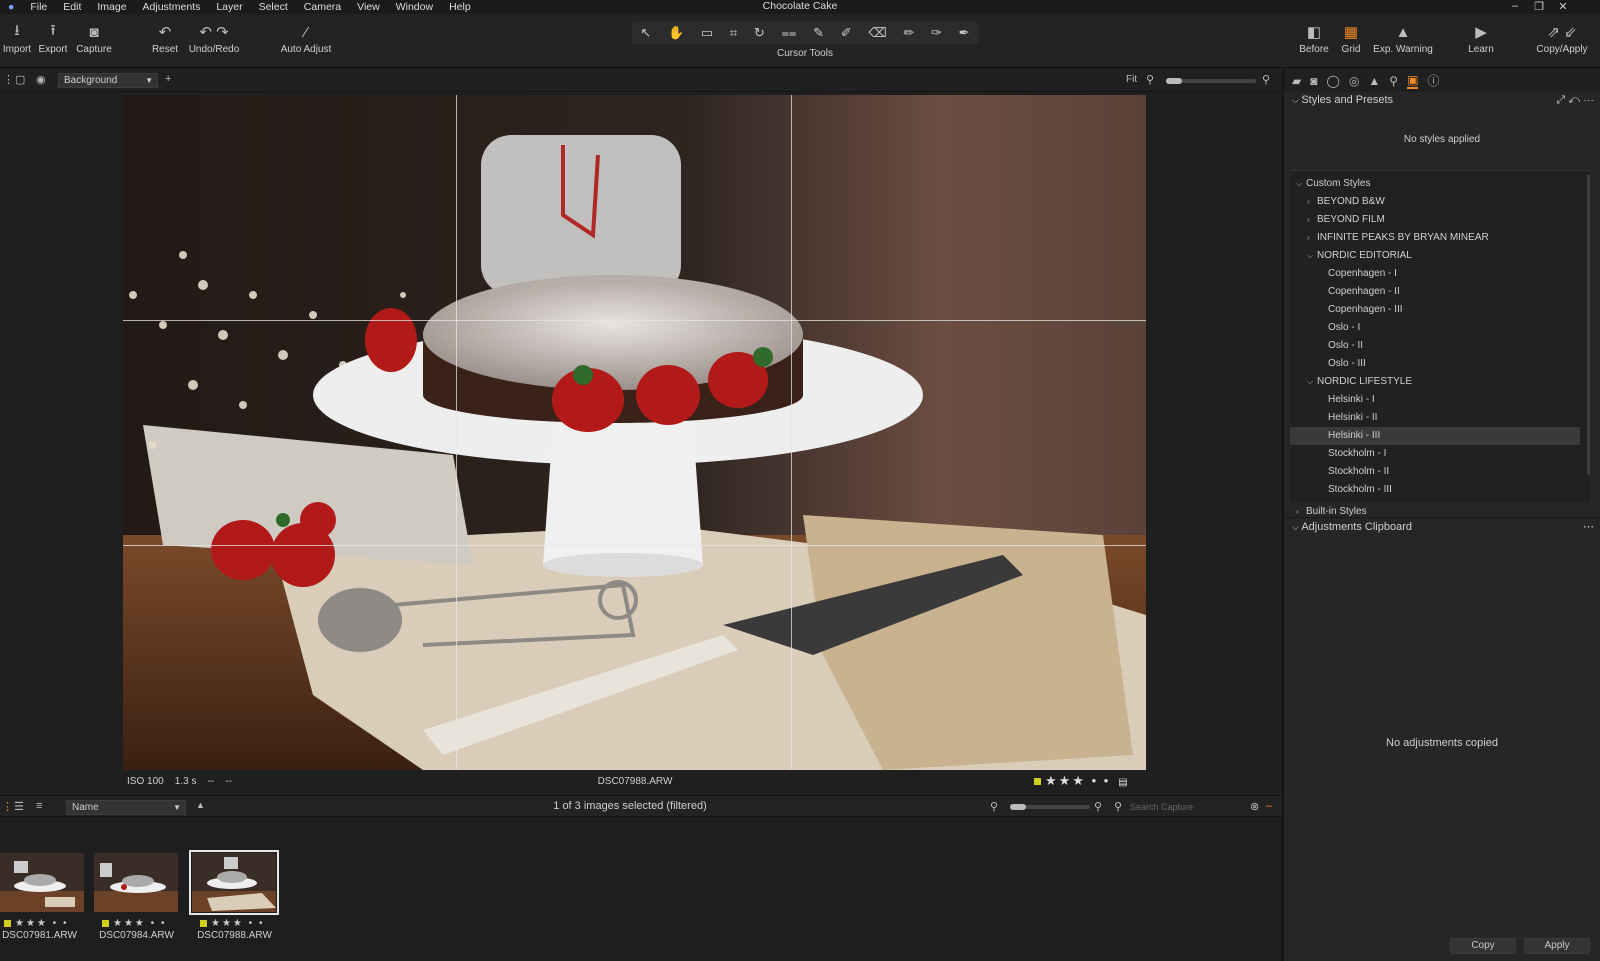 This screenshot has height=961, width=1600. Describe the element at coordinates (1435, 382) in the screenshot. I see `style-folder-item: ⌵ NORDIC LIFESTYLE` at that location.